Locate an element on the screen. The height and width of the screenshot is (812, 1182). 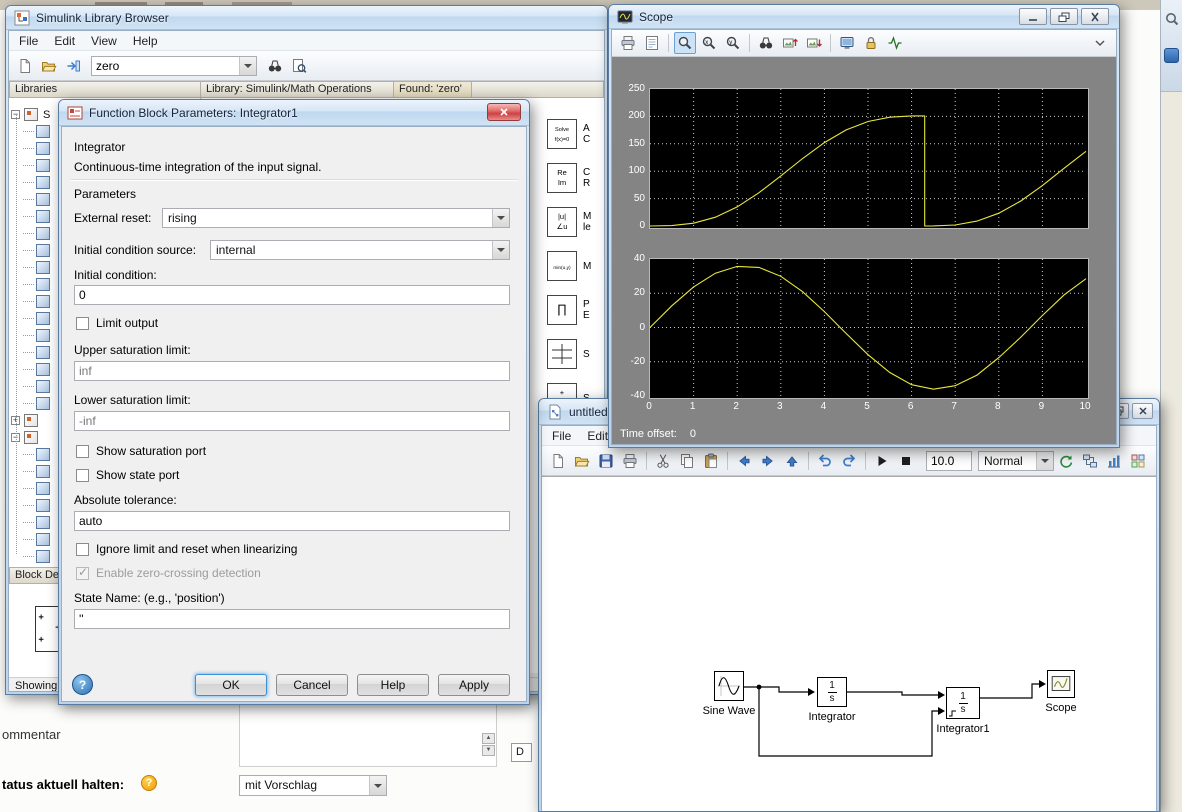
parameters-heading: Parameters is located at coordinates (105, 194).